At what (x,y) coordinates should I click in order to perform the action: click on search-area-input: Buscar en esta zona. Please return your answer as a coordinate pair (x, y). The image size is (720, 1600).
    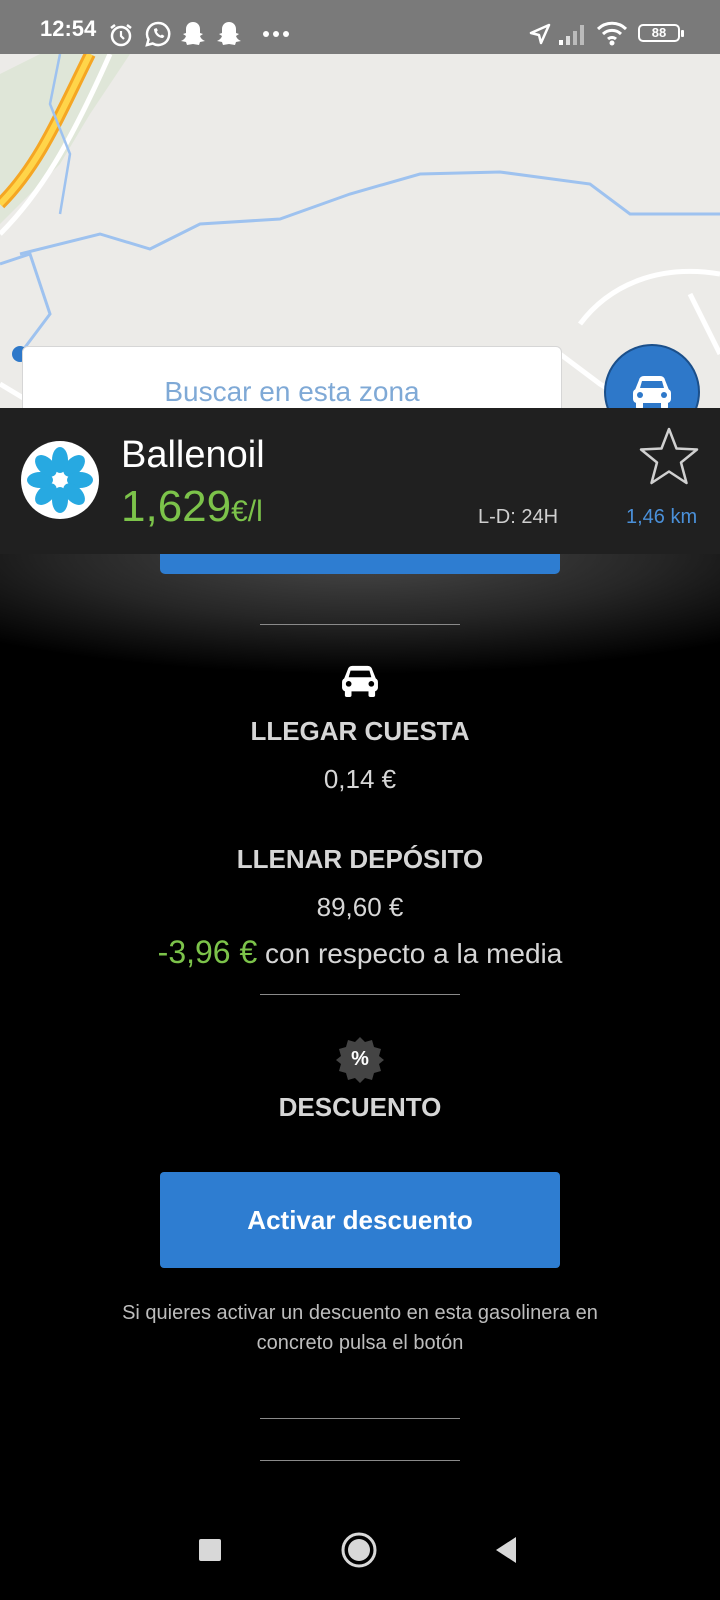
    Looking at the image, I should click on (292, 377).